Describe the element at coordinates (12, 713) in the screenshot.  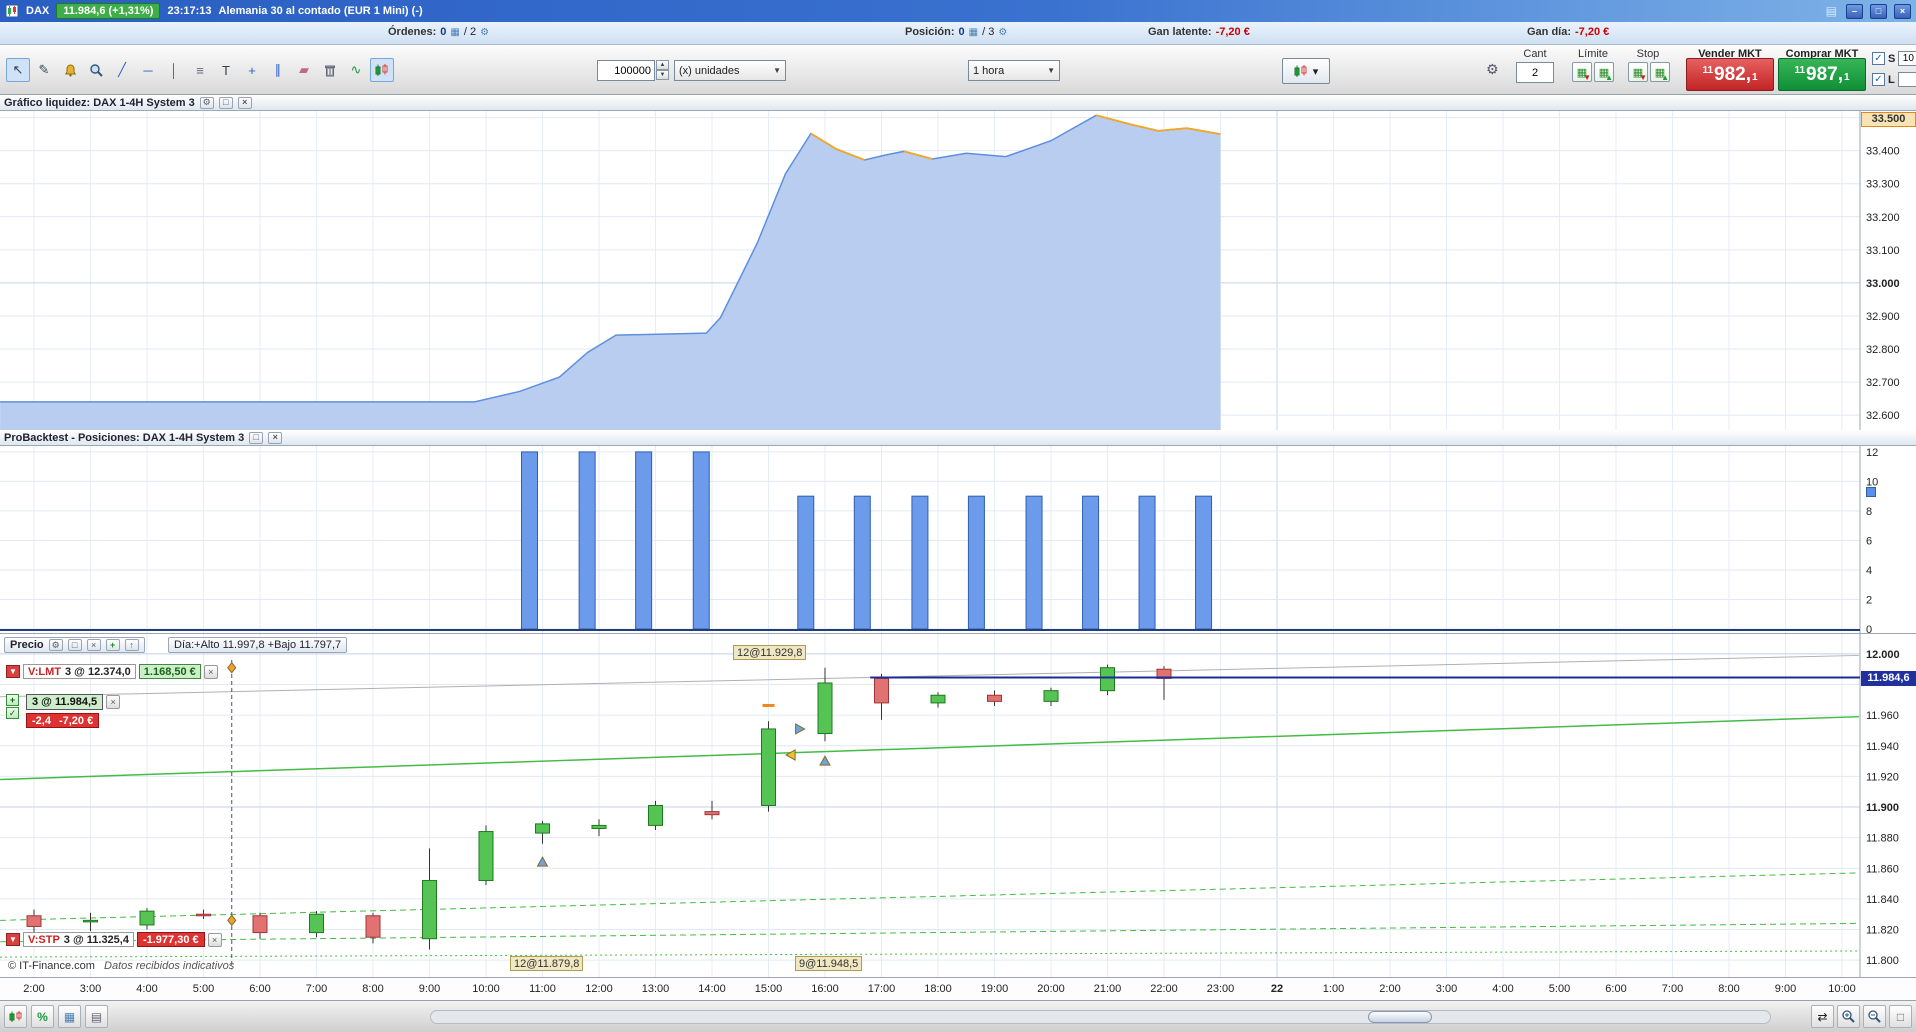
I see `position-reduce-button: ✓` at that location.